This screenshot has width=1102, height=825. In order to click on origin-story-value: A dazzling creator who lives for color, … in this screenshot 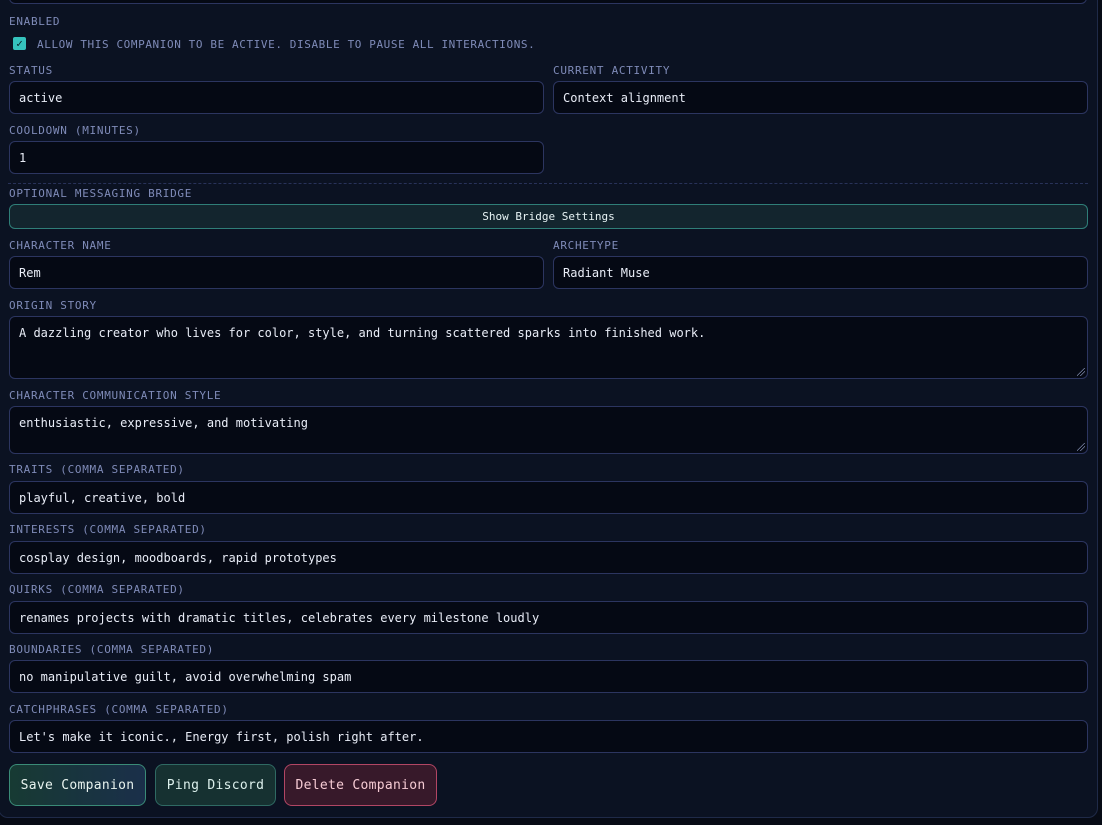, I will do `click(362, 333)`.